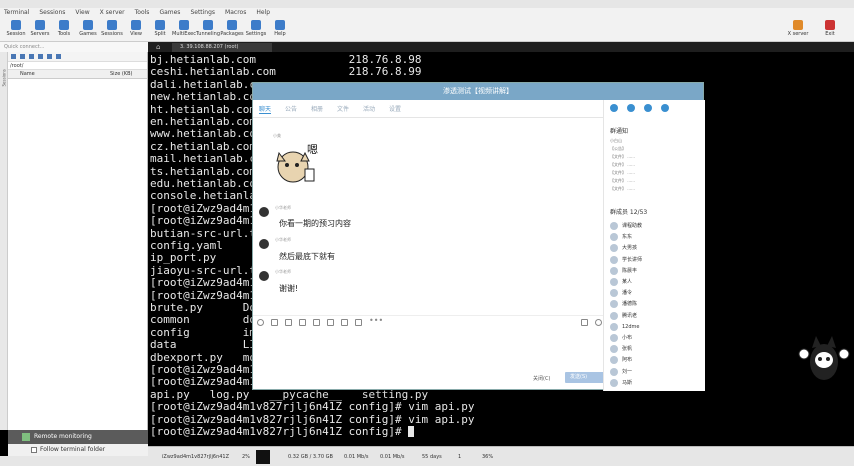 The height and width of the screenshot is (466, 854). Describe the element at coordinates (256, 30) in the screenshot. I see `toolbar-button: Settings` at that location.